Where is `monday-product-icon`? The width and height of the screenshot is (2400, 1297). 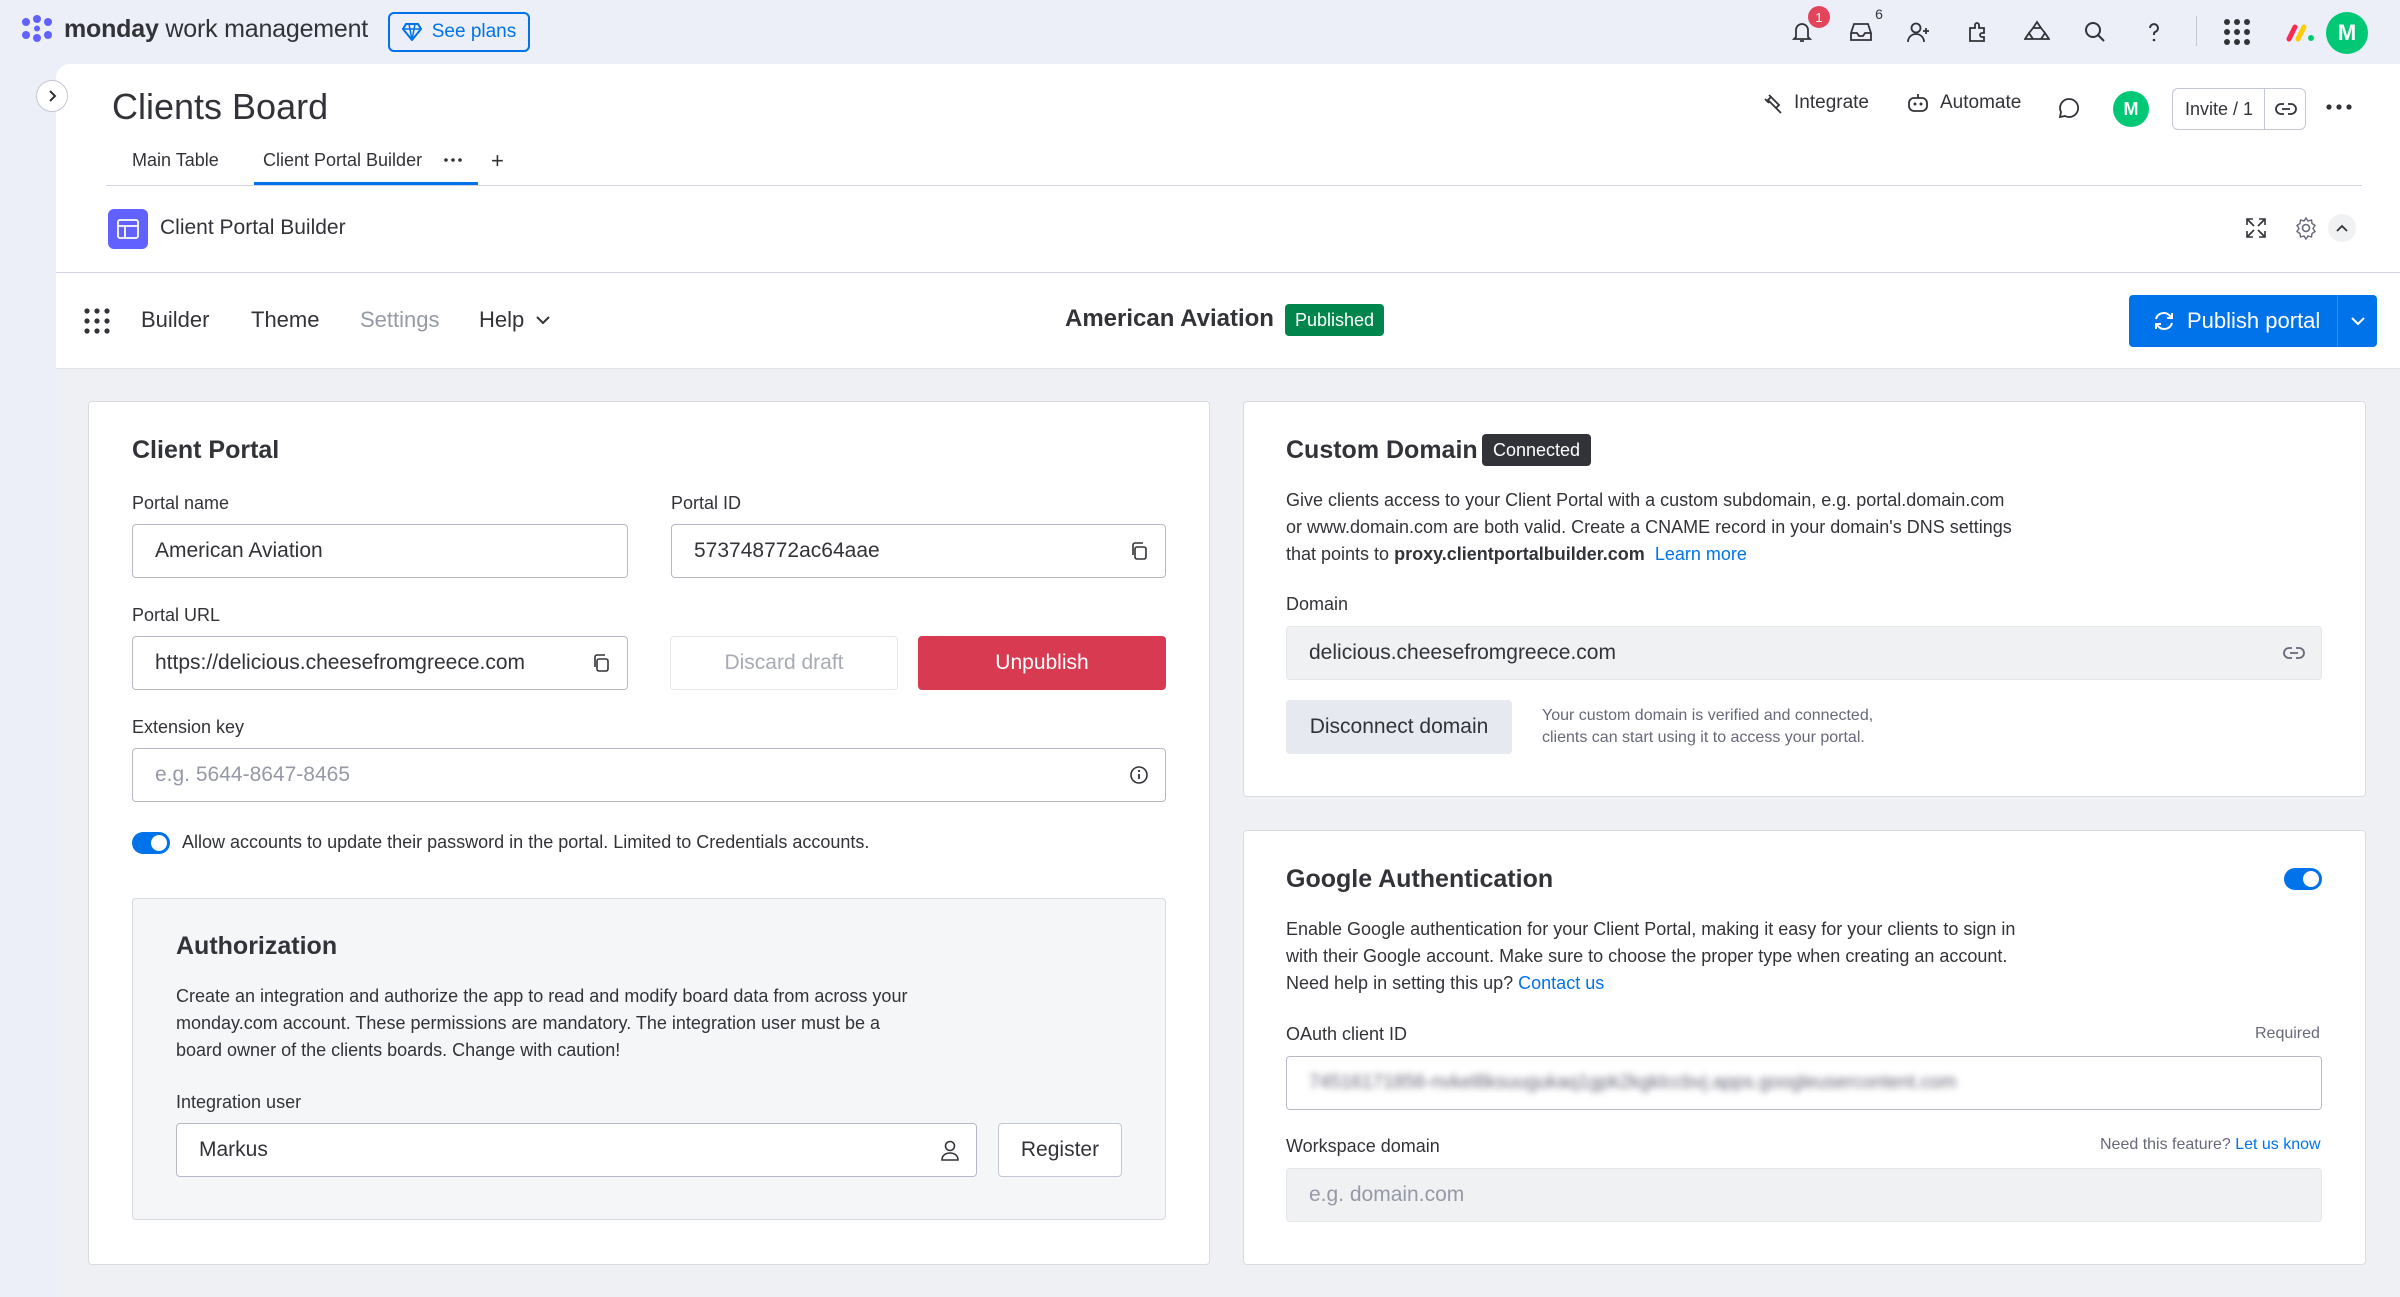
monday-product-icon is located at coordinates (2301, 32).